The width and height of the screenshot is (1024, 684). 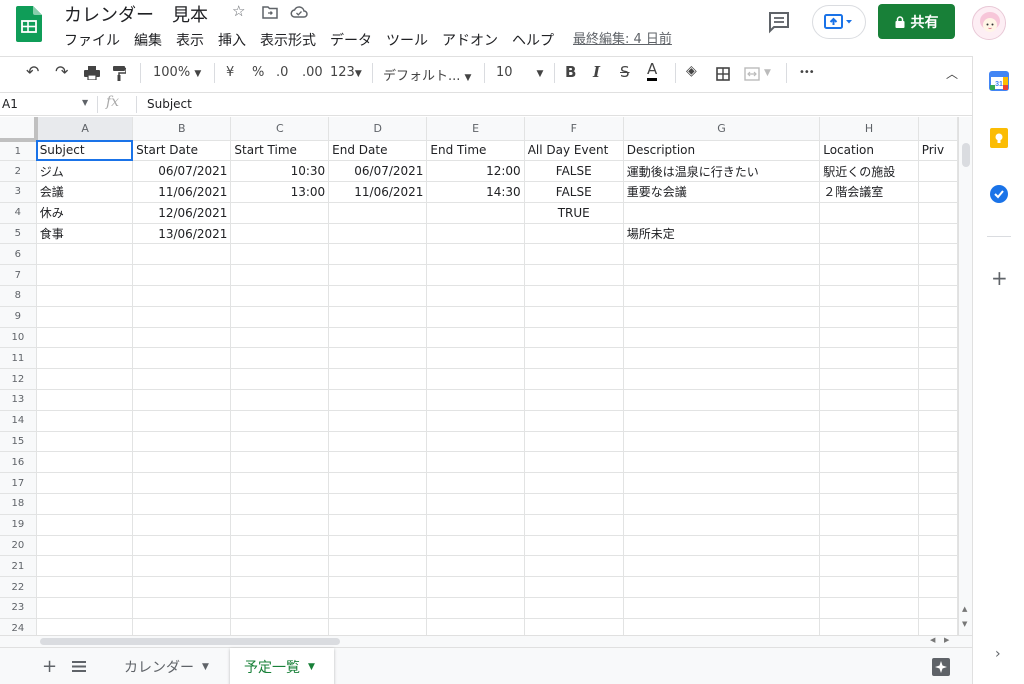 I want to click on menu-tools: ツール, so click(x=407, y=40).